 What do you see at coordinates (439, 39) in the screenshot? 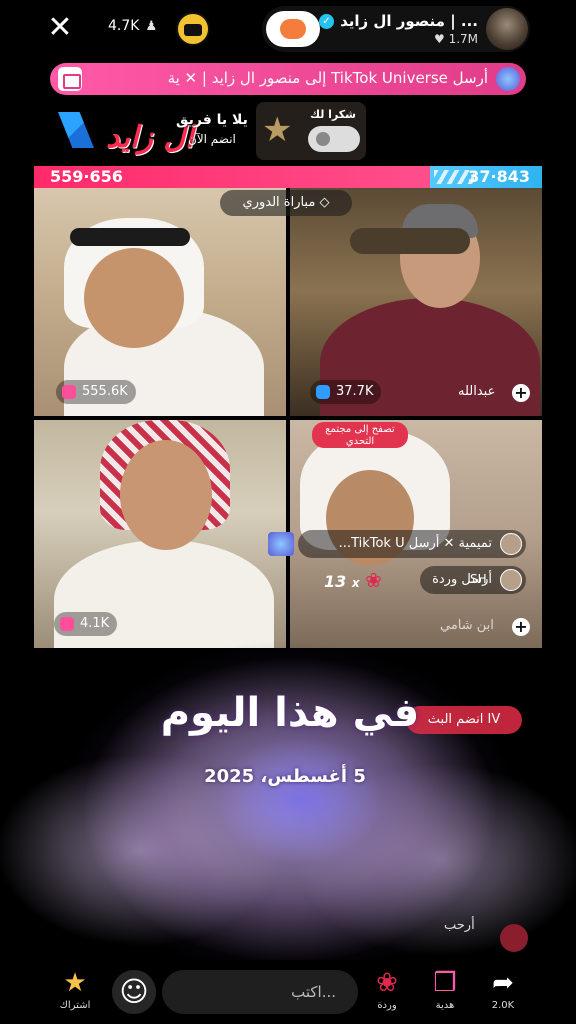
I see `heart-icon: ♥` at bounding box center [439, 39].